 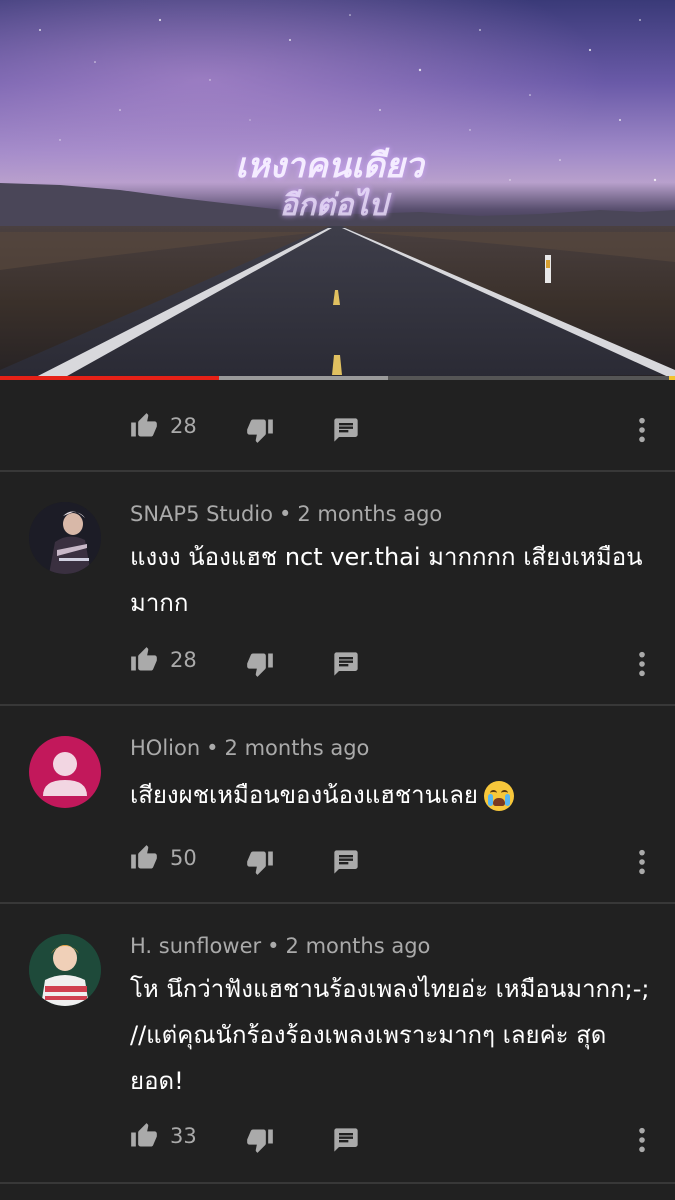 I want to click on progress-end-marker, so click(x=672, y=378).